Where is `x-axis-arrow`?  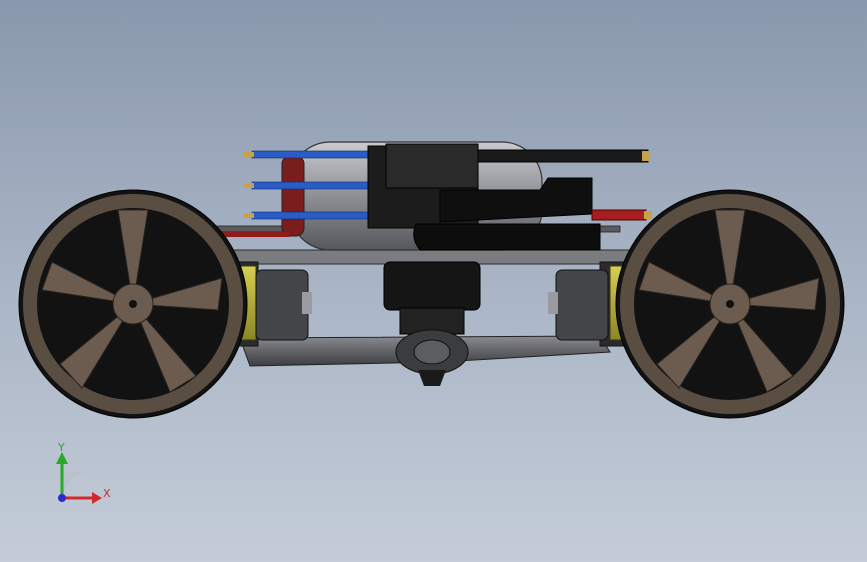 x-axis-arrow is located at coordinates (97, 498).